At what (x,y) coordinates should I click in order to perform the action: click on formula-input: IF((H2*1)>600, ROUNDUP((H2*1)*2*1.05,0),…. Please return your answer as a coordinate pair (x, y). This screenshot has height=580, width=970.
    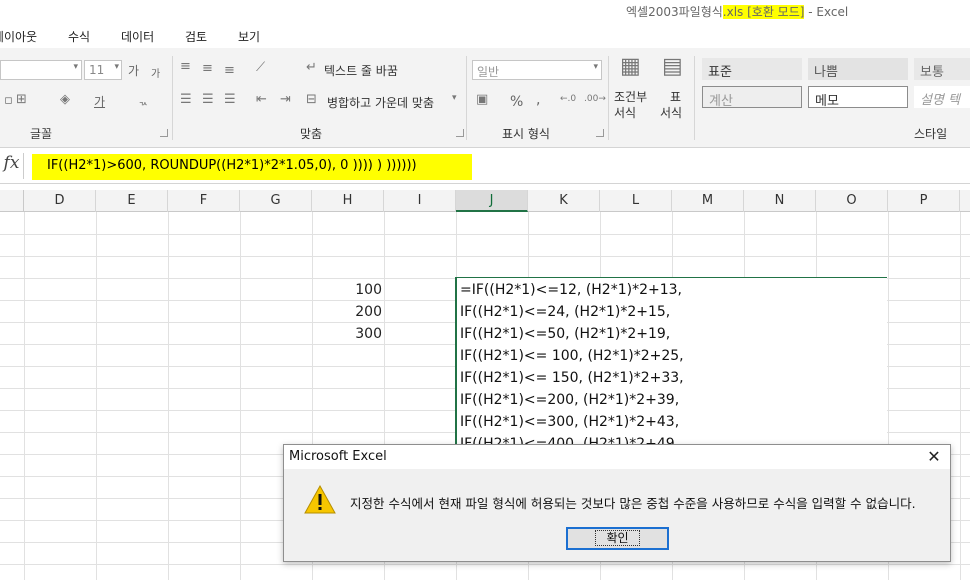
    Looking at the image, I should click on (252, 167).